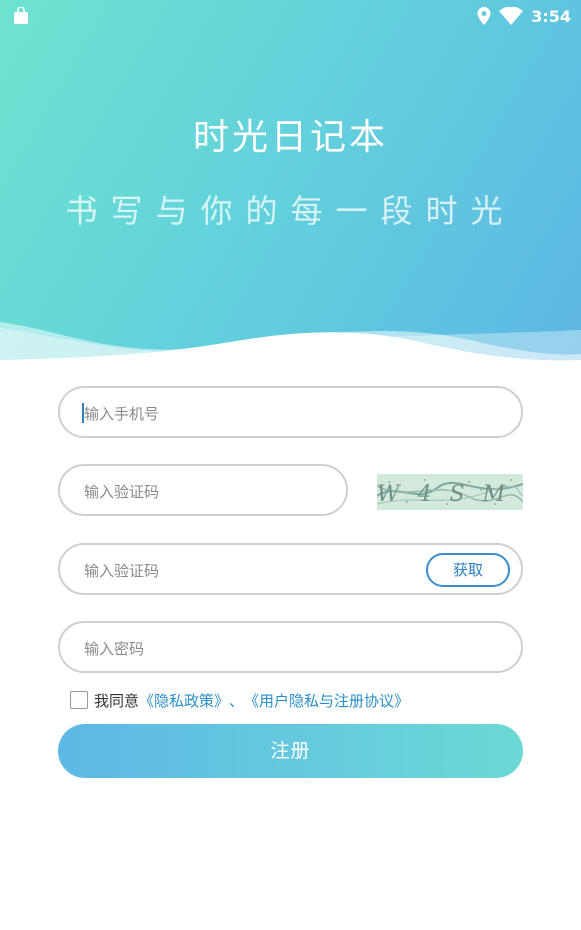 This screenshot has height=930, width=581. Describe the element at coordinates (117, 700) in the screenshot. I see `agreement-prefix: 我同意` at that location.